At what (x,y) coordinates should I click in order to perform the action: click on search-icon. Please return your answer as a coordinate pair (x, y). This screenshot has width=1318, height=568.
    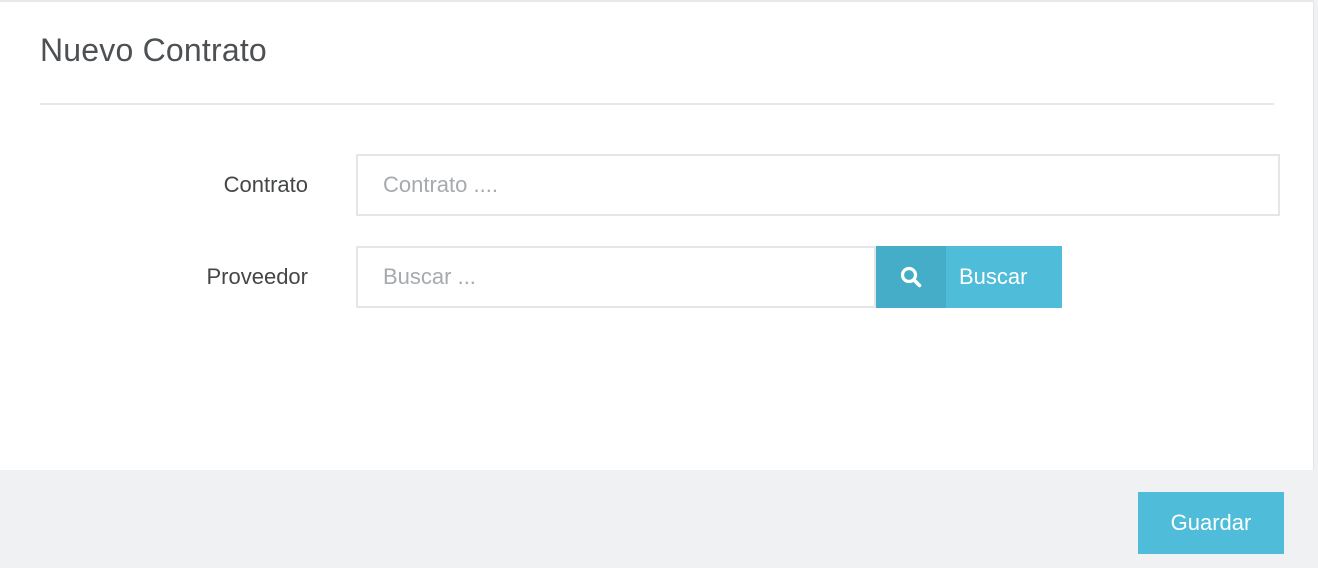
    Looking at the image, I should click on (911, 277).